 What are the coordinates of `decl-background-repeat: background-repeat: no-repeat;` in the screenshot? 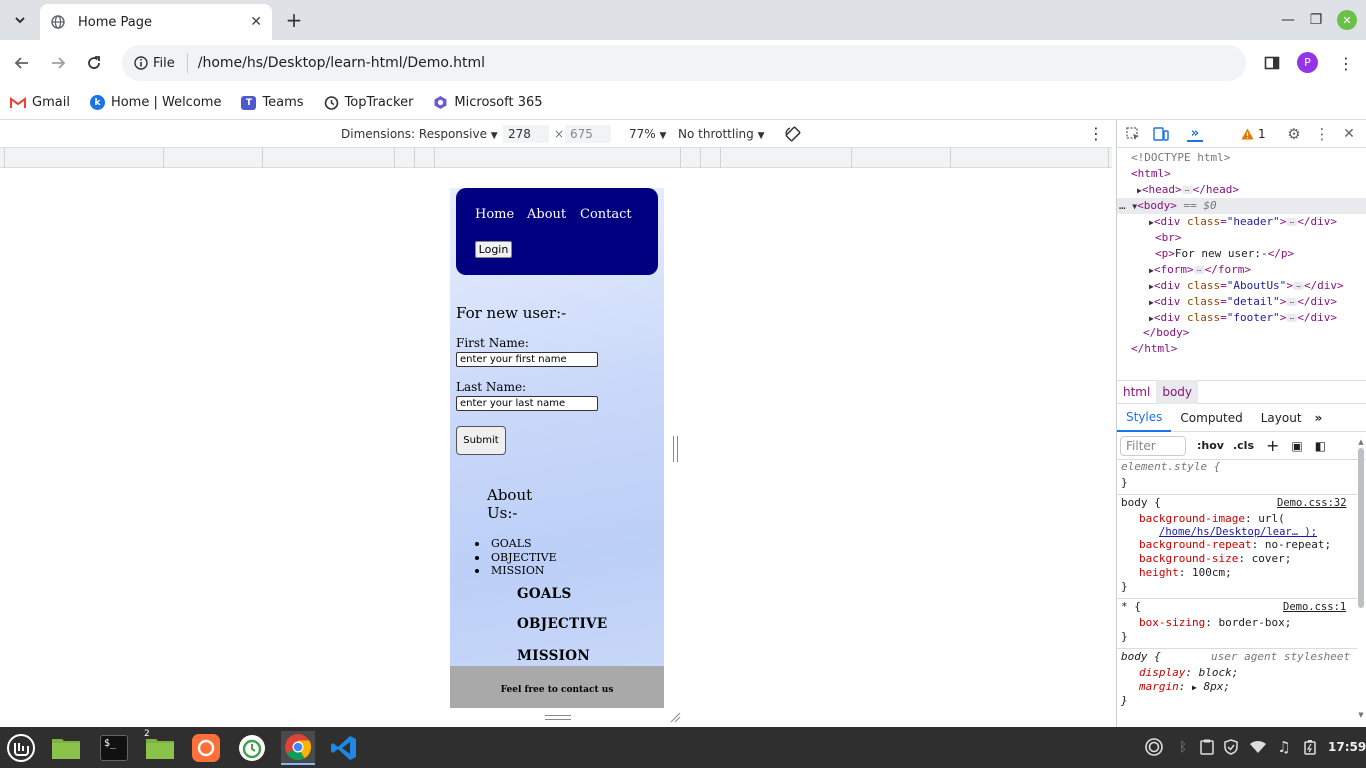 It's located at (1235, 544).